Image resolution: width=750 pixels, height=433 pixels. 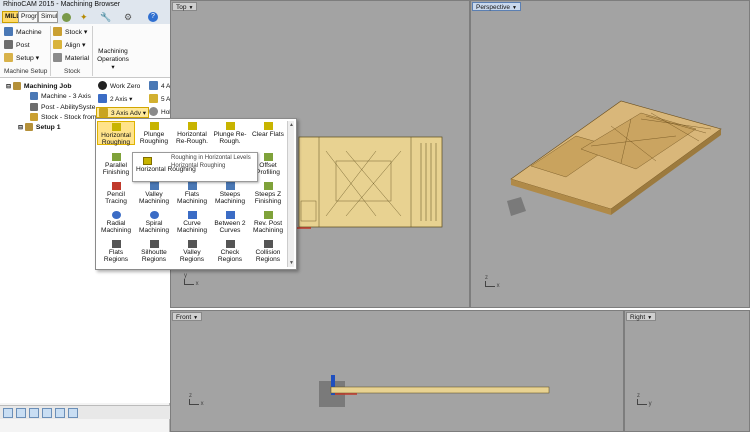 What do you see at coordinates (192, 222) in the screenshot?
I see `menu-item-curve-machining: Curve Machining` at bounding box center [192, 222].